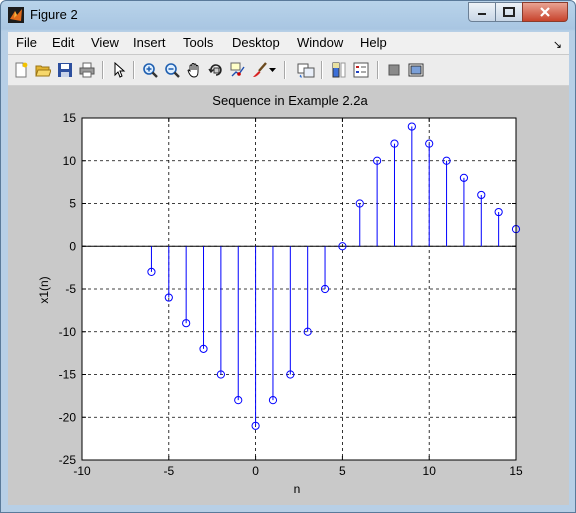  Describe the element at coordinates (273, 70) in the screenshot. I see `brush-dropdown-icon` at that location.